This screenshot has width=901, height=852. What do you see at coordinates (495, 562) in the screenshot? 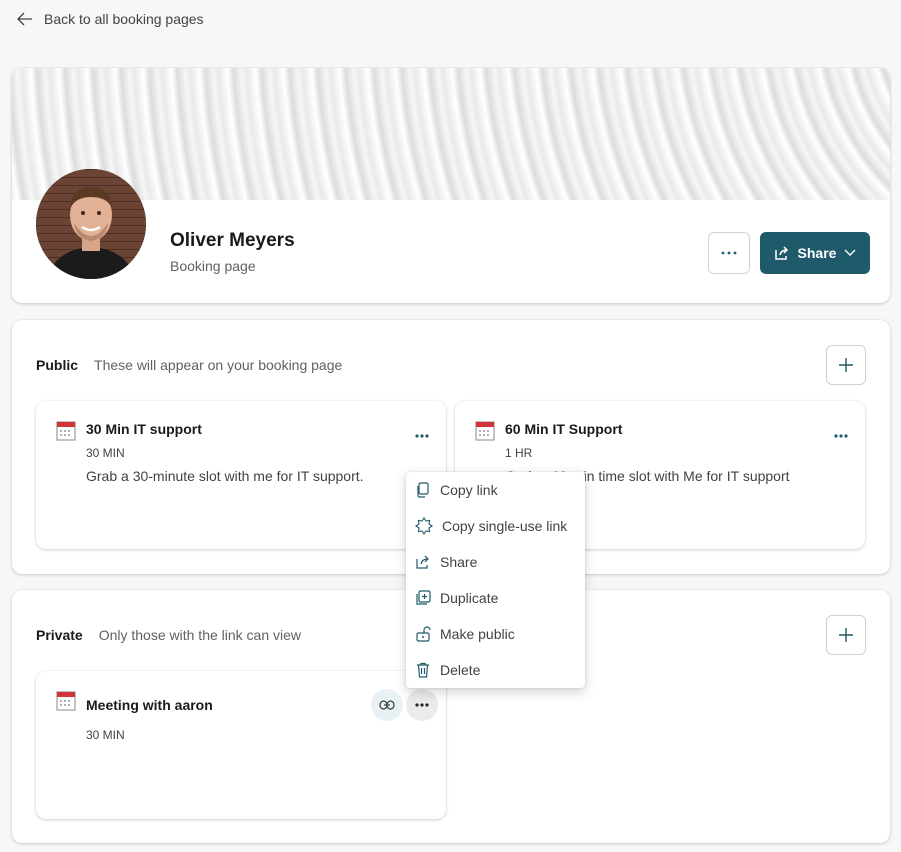
I see `menu-item-share: Share` at bounding box center [495, 562].